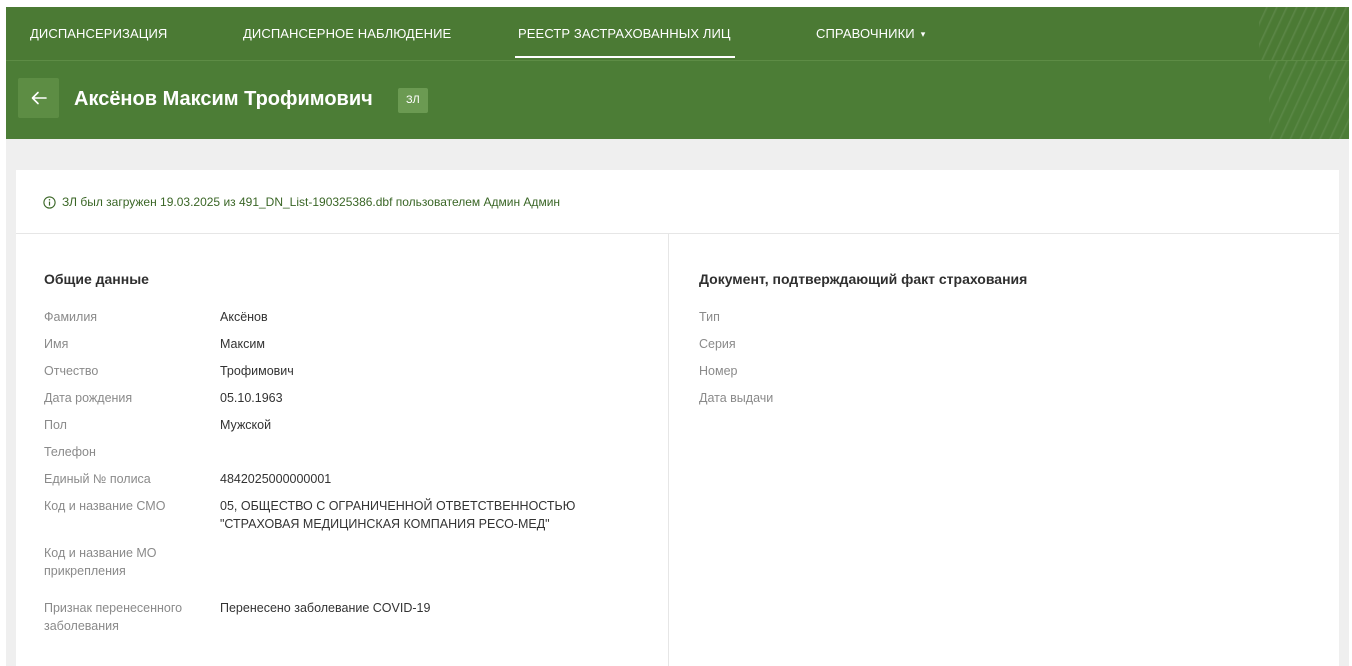  Describe the element at coordinates (85, 571) in the screenshot. I see `field-label-line: прикрепления` at that location.